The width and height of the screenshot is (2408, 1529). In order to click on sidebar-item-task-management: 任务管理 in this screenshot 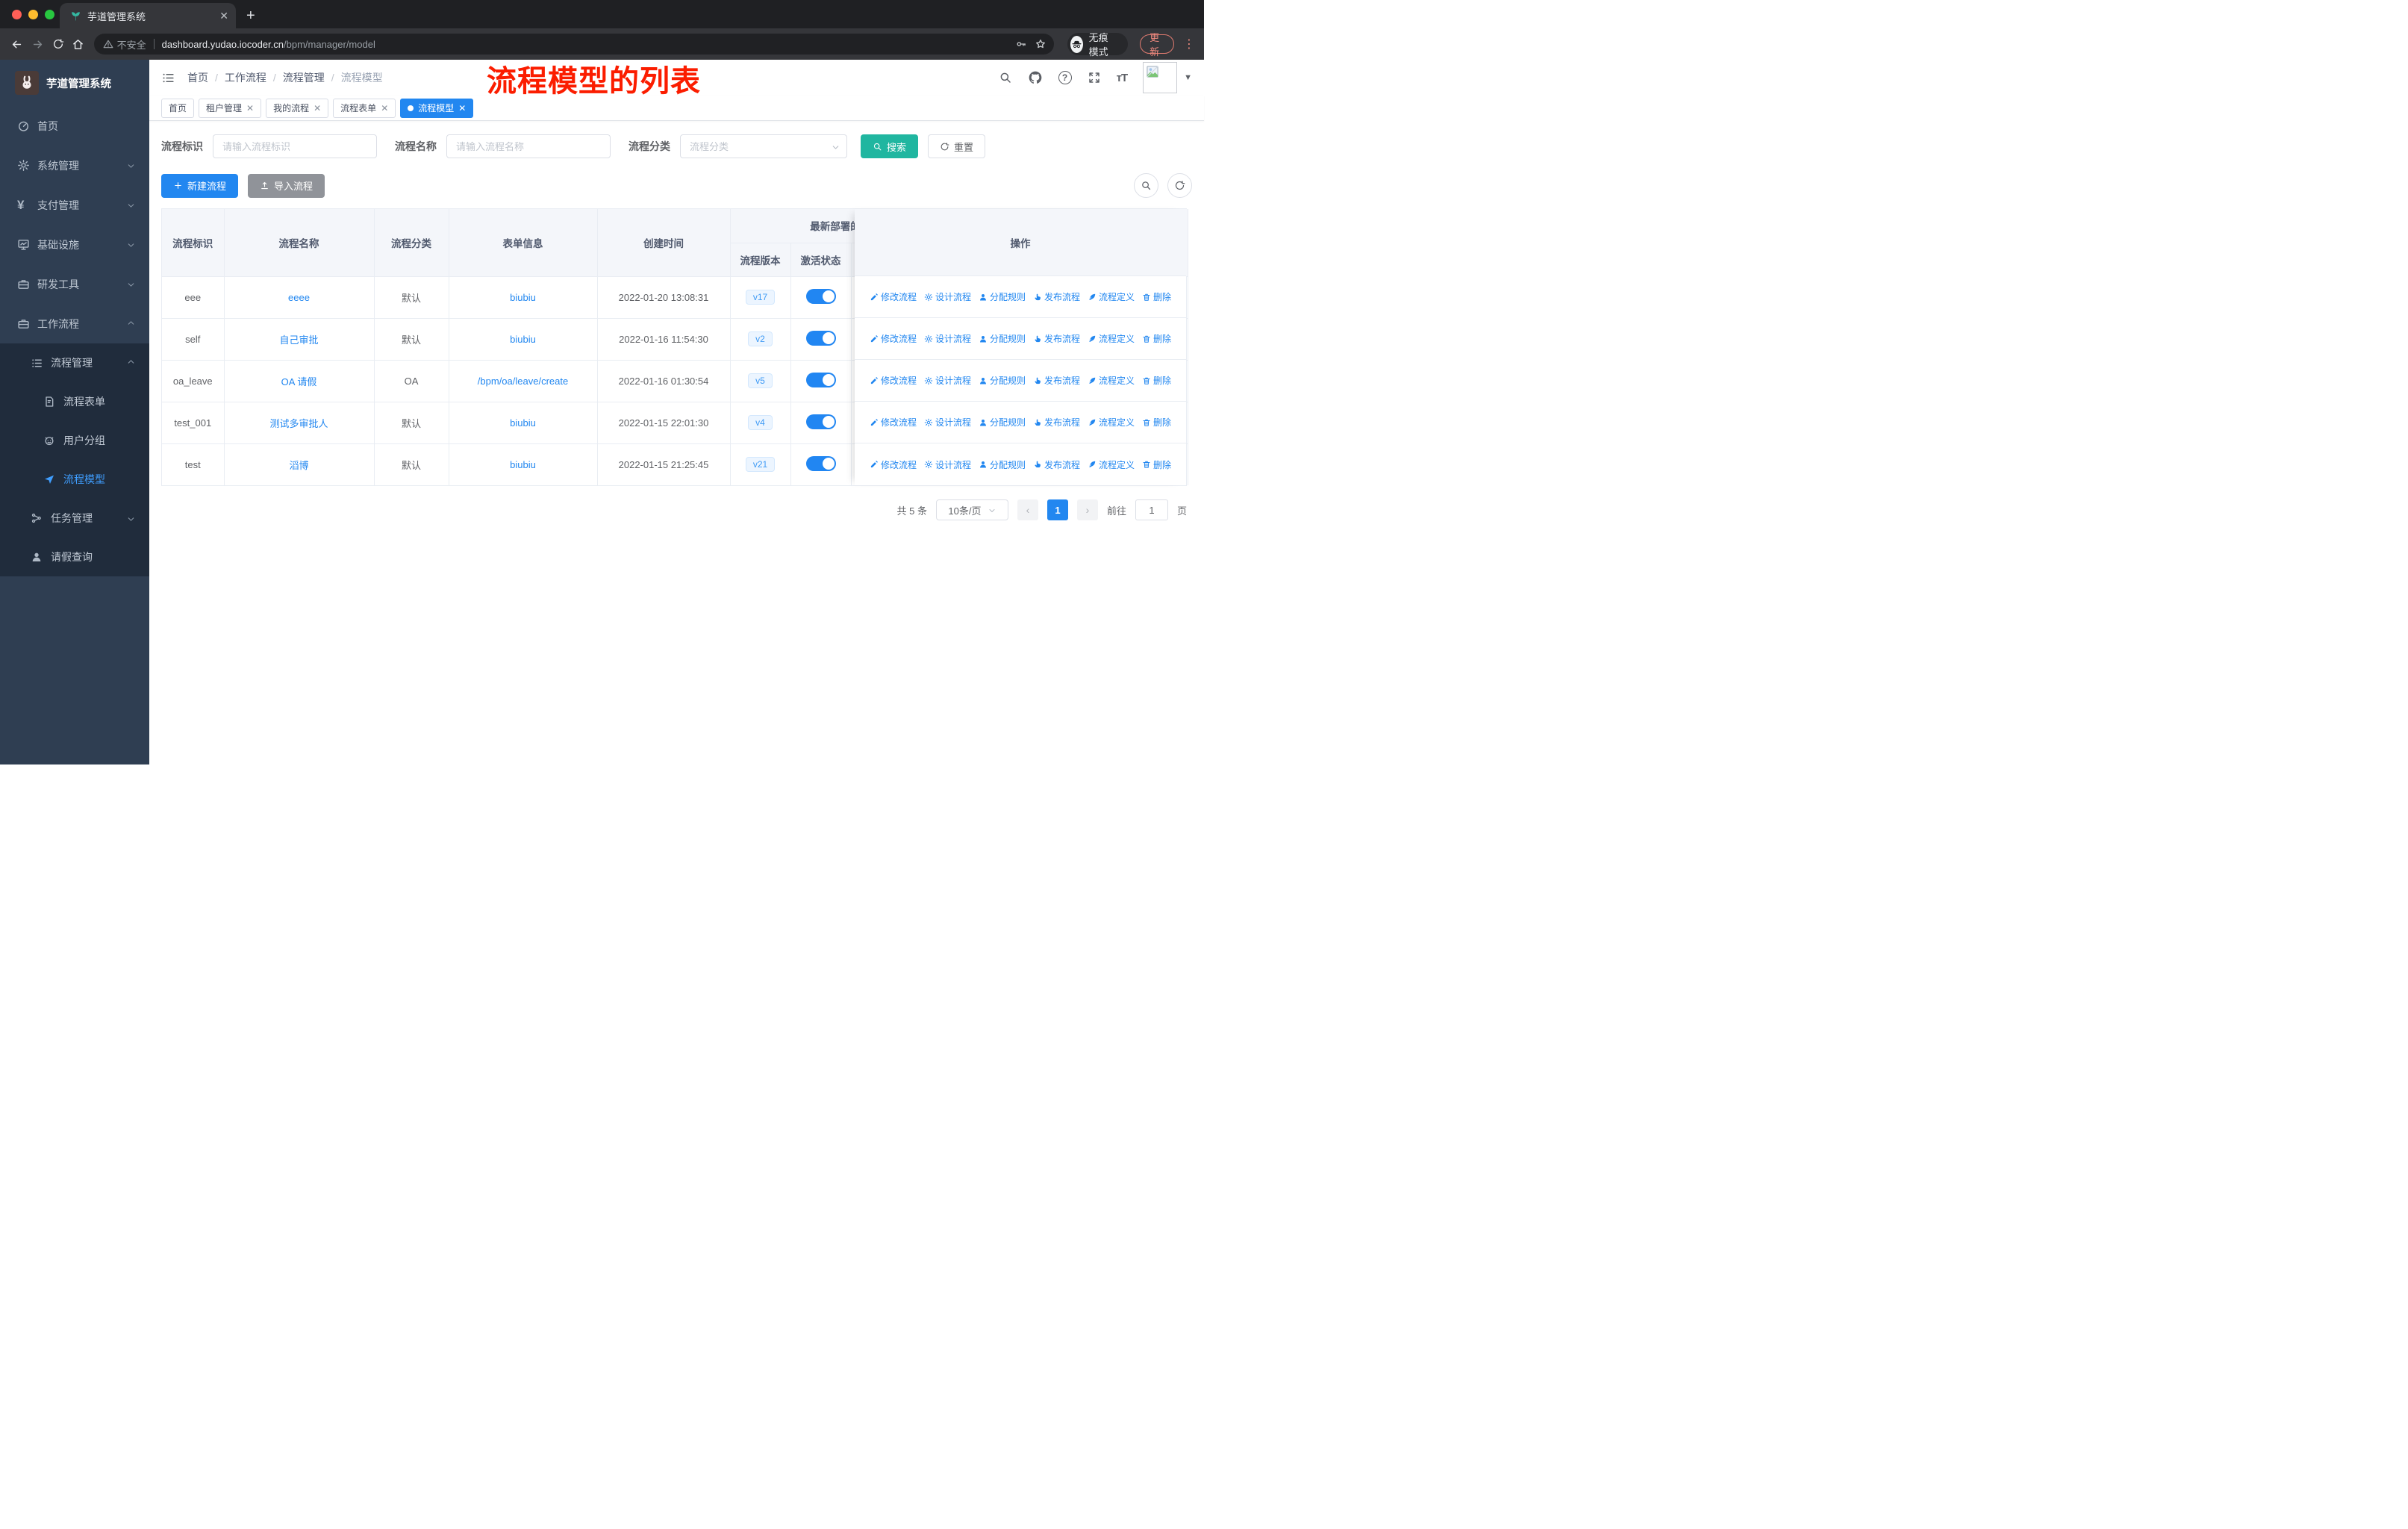, I will do `click(74, 519)`.